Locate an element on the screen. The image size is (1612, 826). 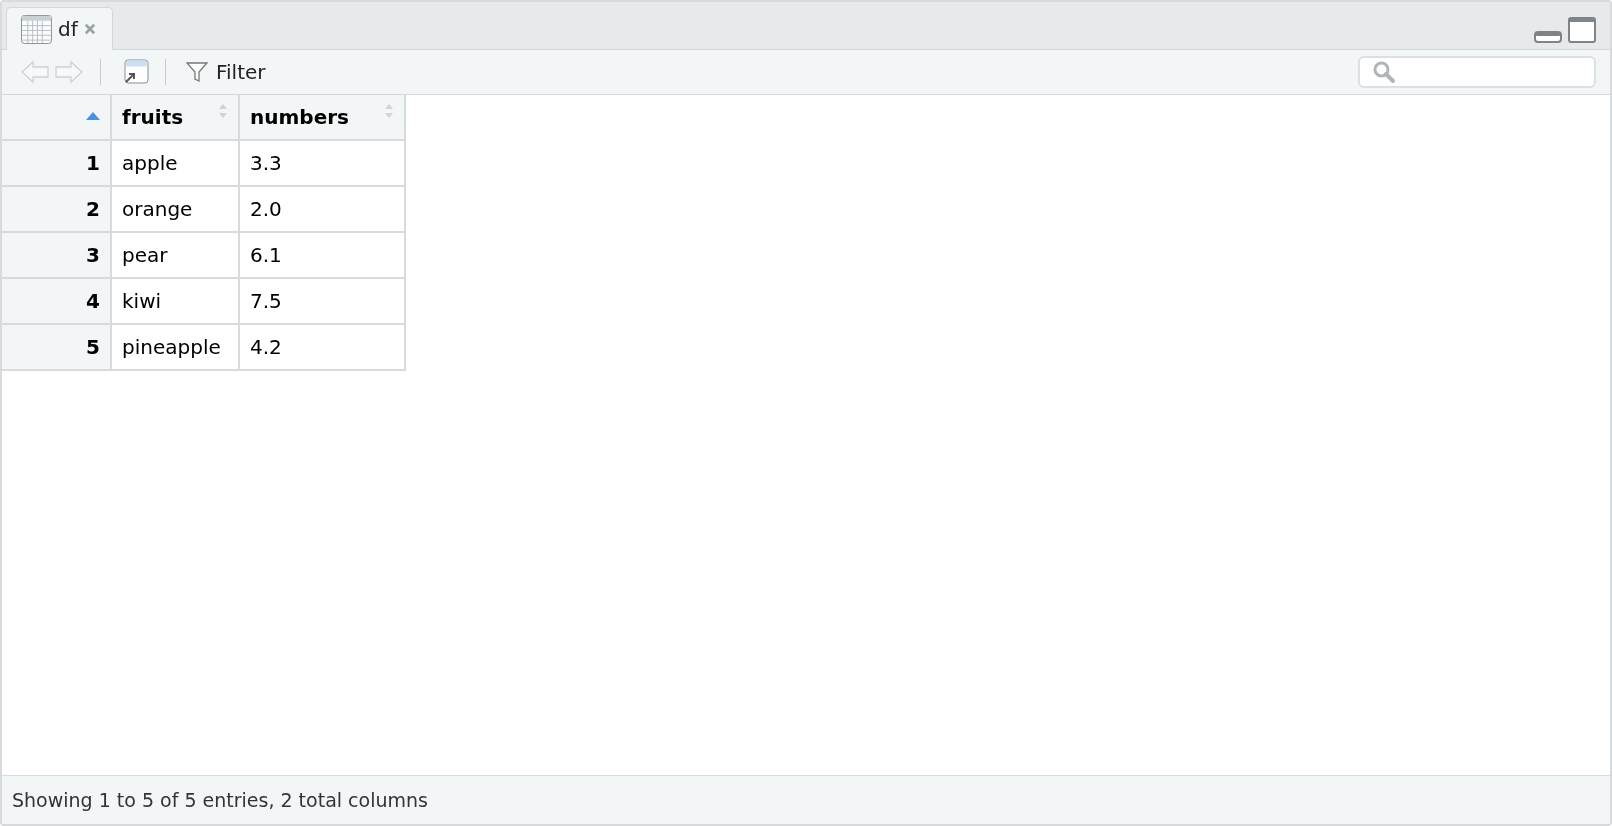
sort-ascending-icon is located at coordinates (93, 116).